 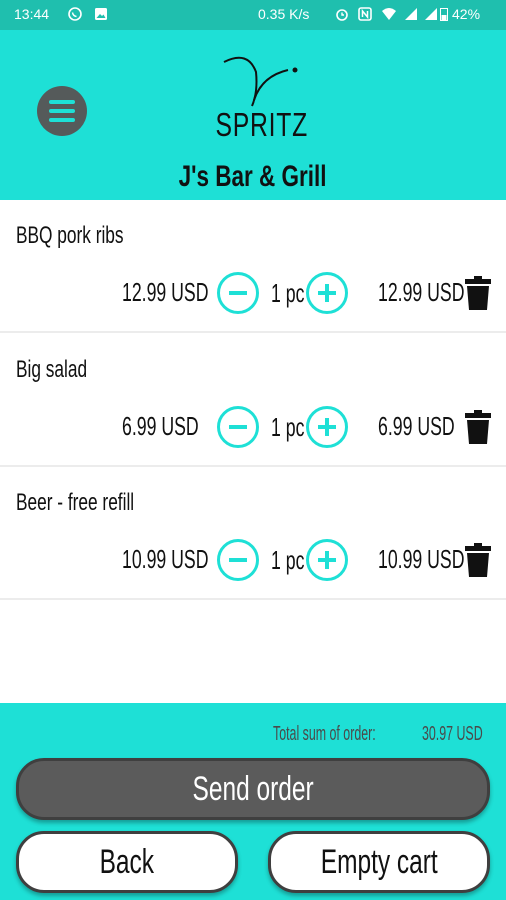 What do you see at coordinates (324, 734) in the screenshot?
I see `total-label: Total sum of order:` at bounding box center [324, 734].